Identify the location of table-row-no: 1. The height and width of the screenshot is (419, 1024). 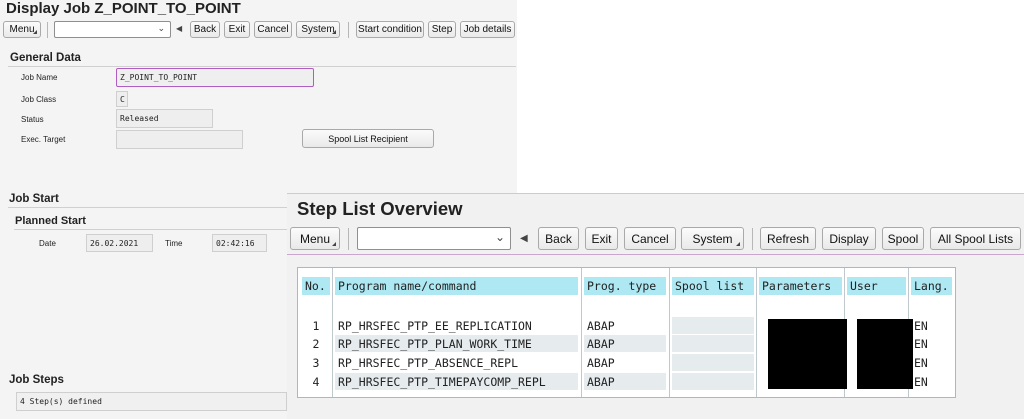
(316, 325).